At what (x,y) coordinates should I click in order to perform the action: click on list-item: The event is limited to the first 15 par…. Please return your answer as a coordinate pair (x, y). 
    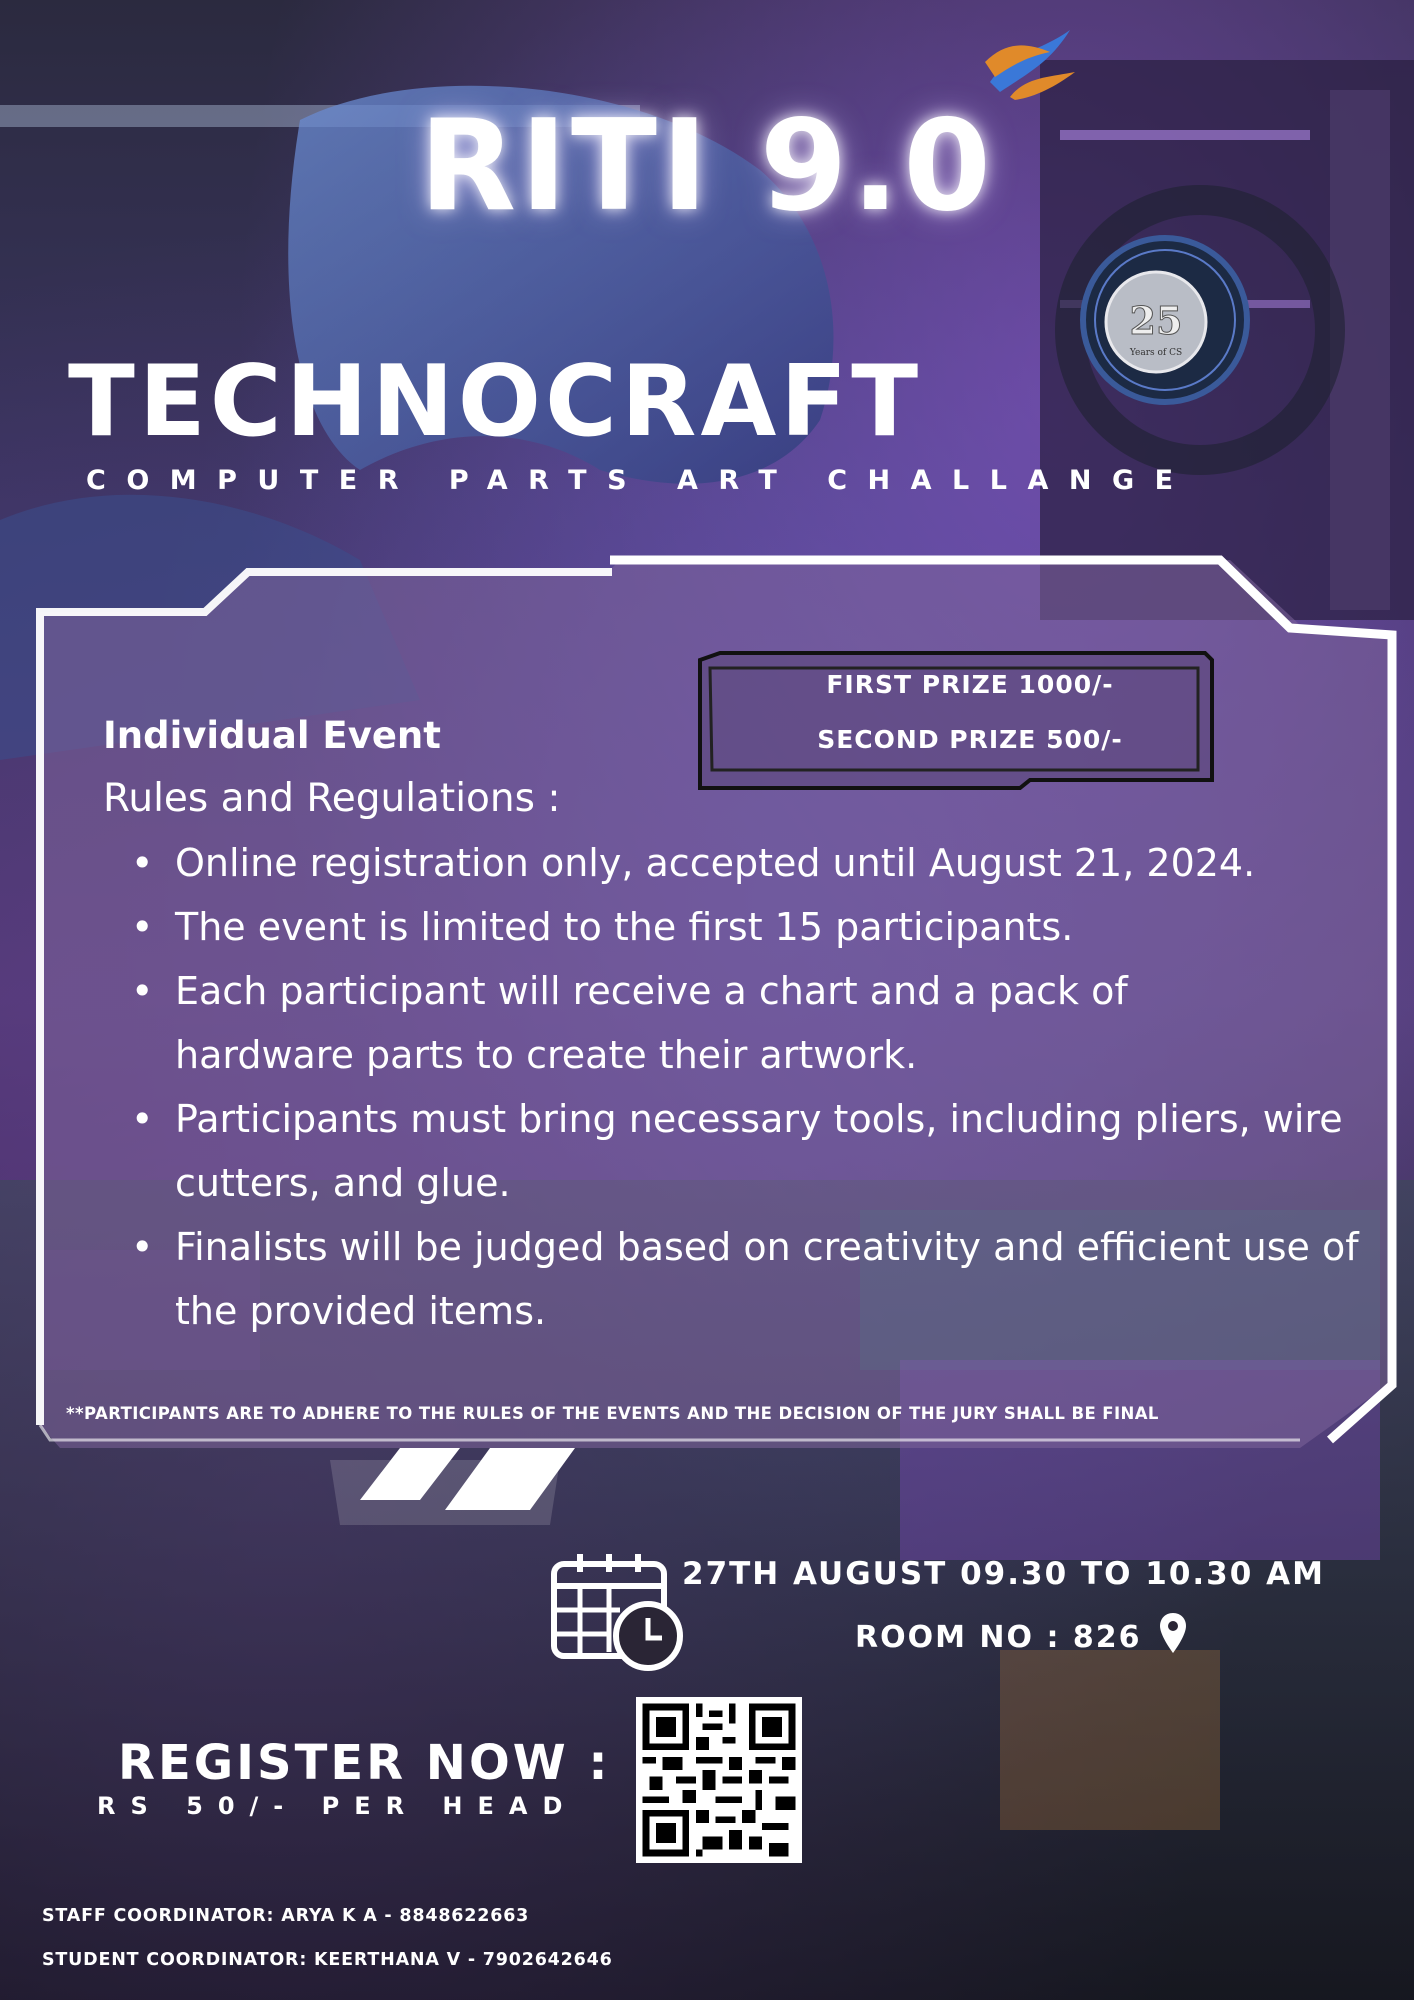
    Looking at the image, I should click on (757, 927).